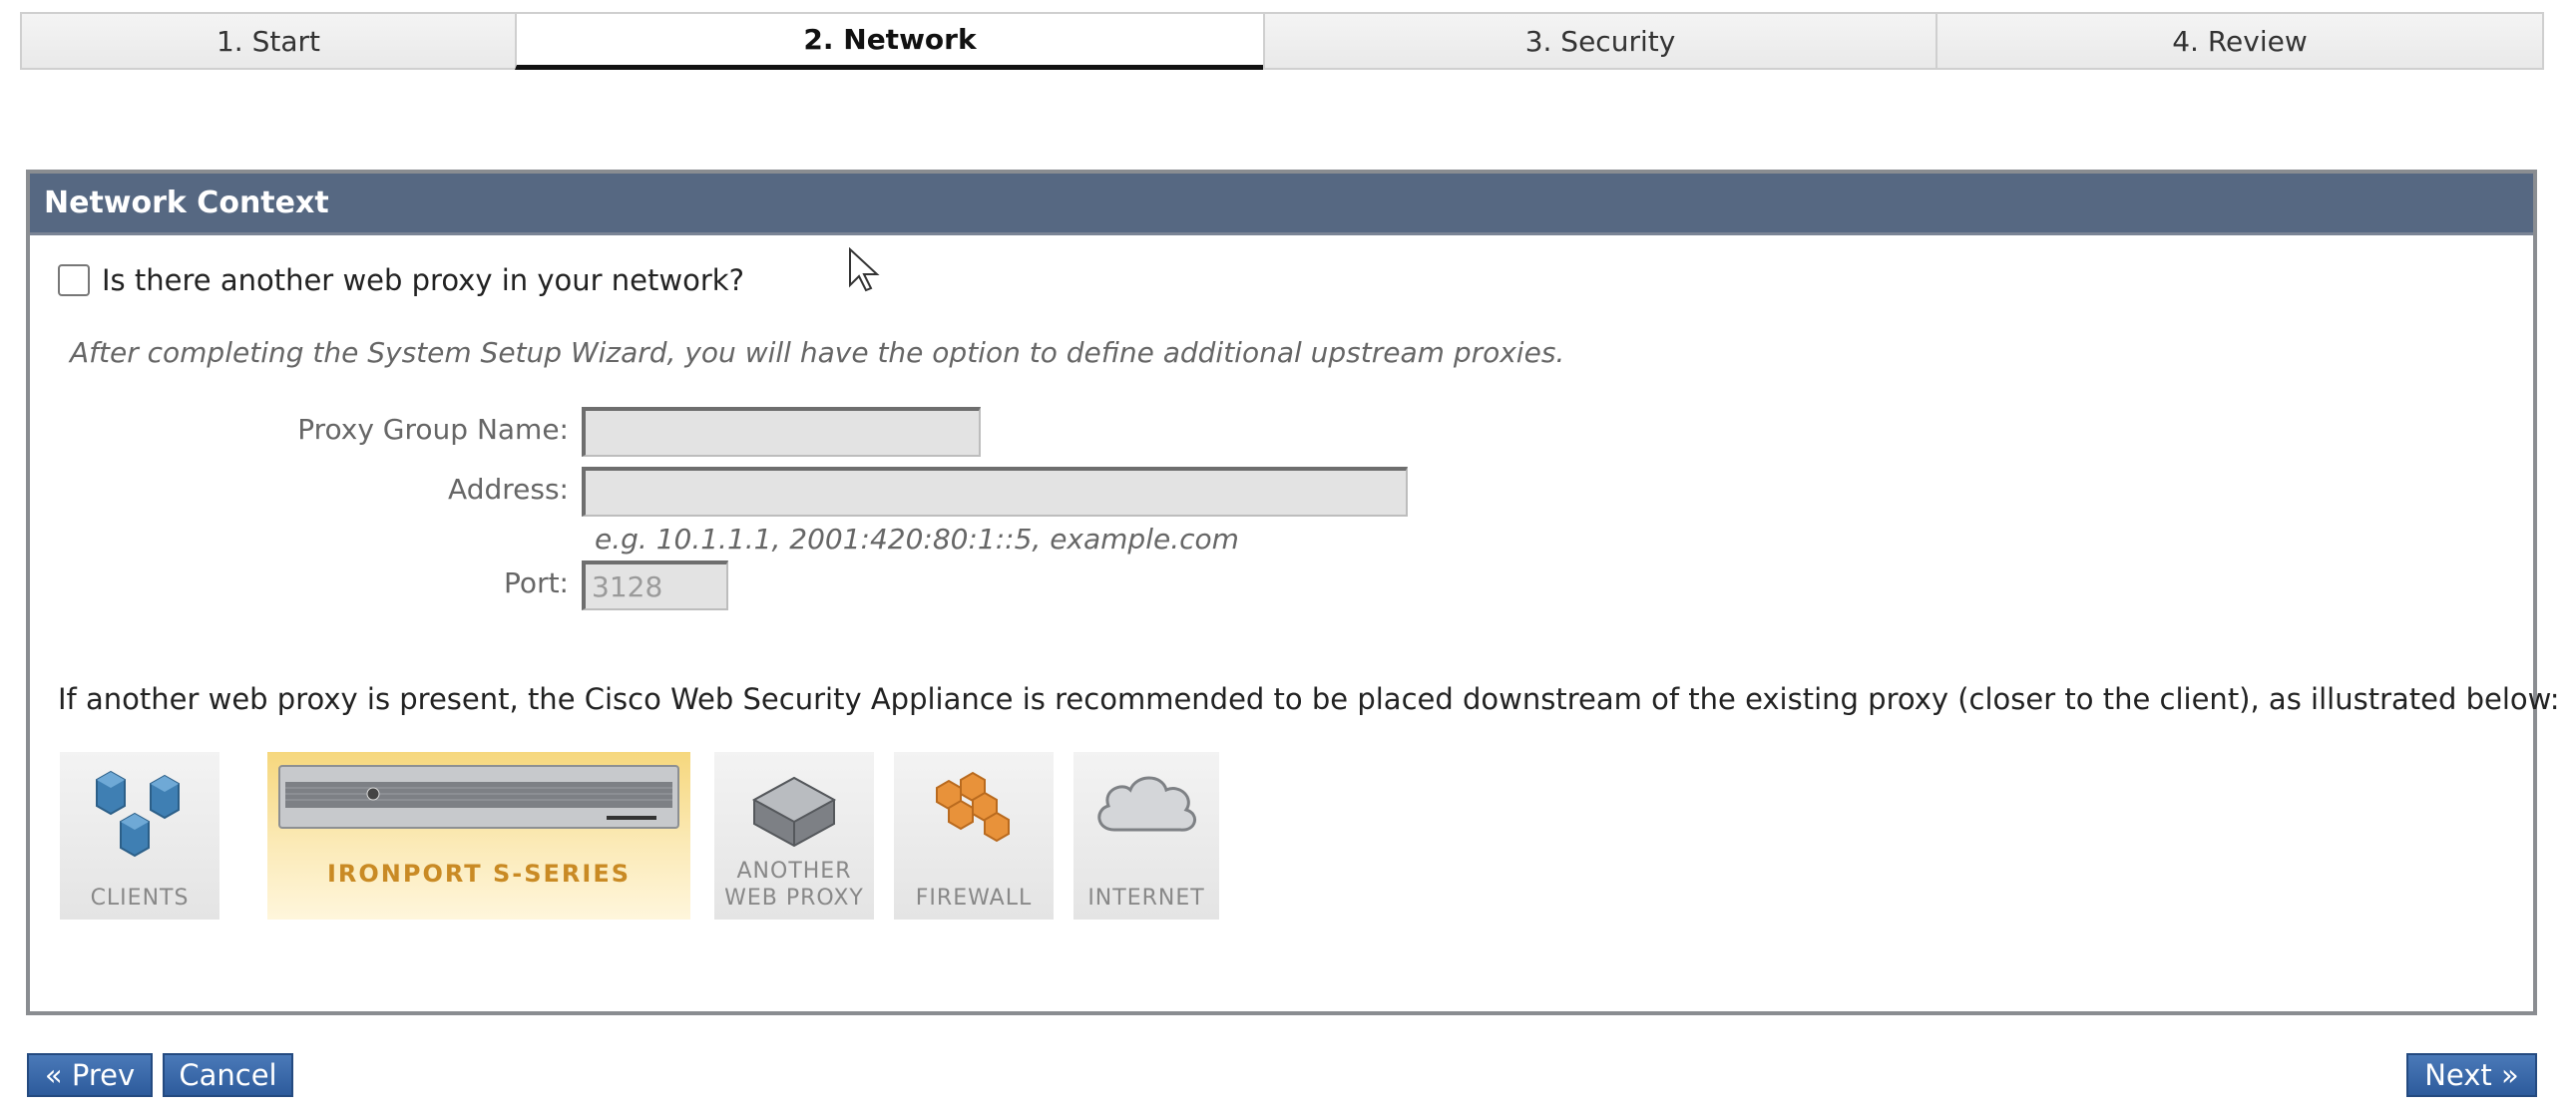  Describe the element at coordinates (138, 814) in the screenshot. I see `clients-icon` at that location.